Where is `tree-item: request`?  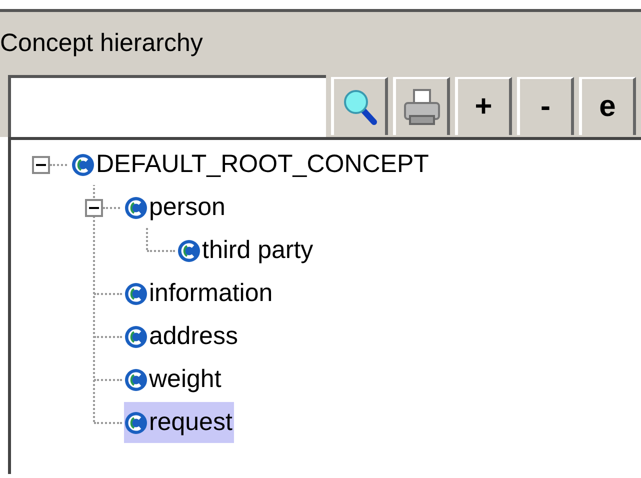
tree-item: request is located at coordinates (179, 422).